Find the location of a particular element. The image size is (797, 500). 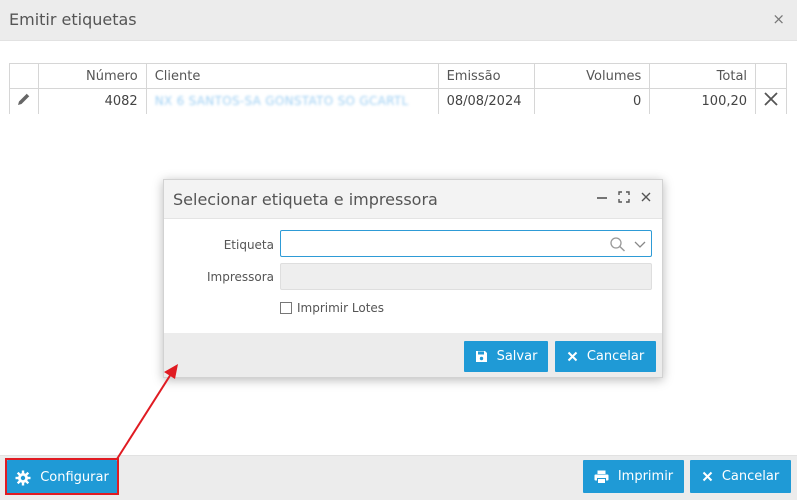

delete-cell is located at coordinates (771, 101).